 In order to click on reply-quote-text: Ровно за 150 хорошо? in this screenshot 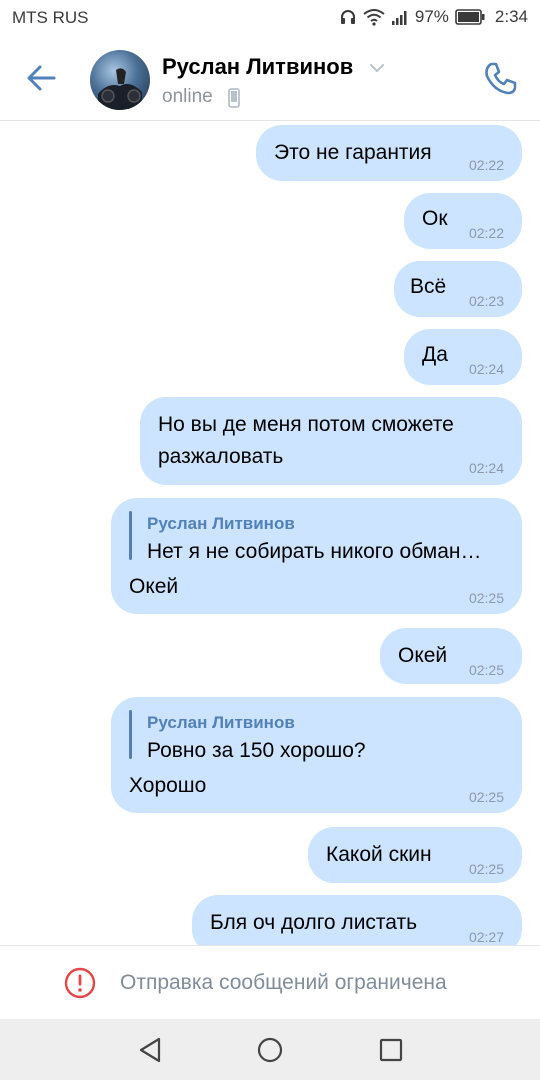, I will do `click(256, 750)`.